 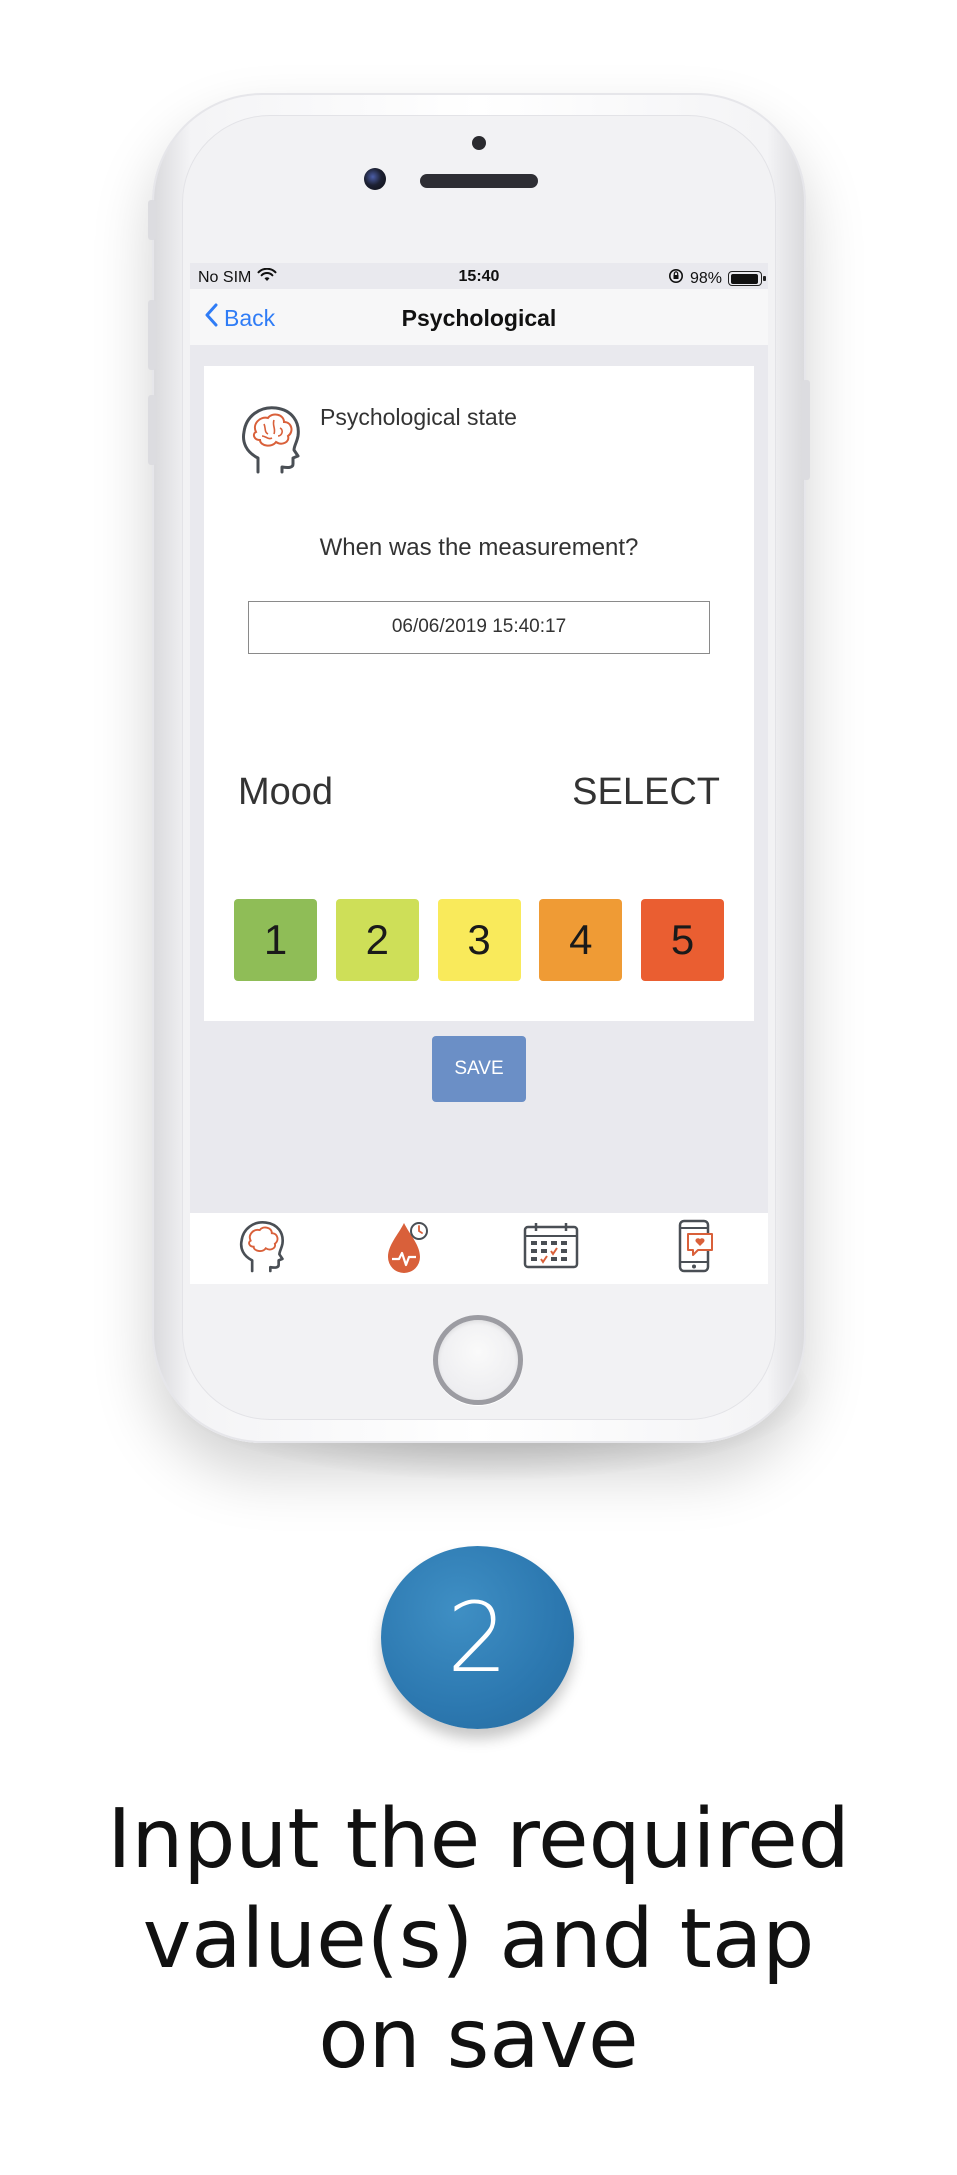 What do you see at coordinates (479, 547) in the screenshot?
I see `measurement-question: When was the measurement?` at bounding box center [479, 547].